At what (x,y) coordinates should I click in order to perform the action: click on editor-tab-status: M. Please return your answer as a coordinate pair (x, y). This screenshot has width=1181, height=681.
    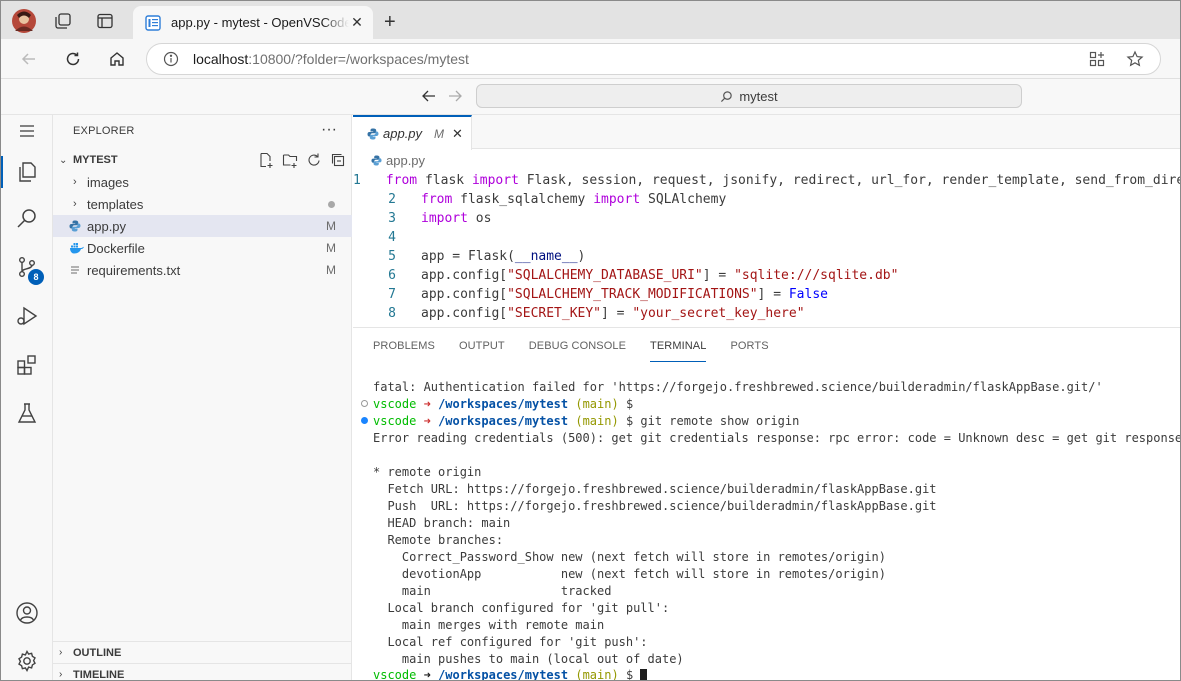
    Looking at the image, I should click on (439, 133).